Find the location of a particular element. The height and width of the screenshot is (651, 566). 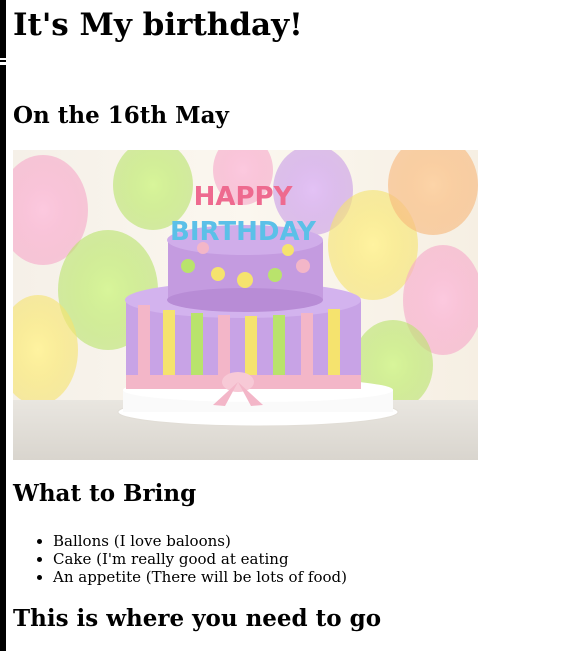

what-to-bring-heading: What to Bring is located at coordinates (105, 493).